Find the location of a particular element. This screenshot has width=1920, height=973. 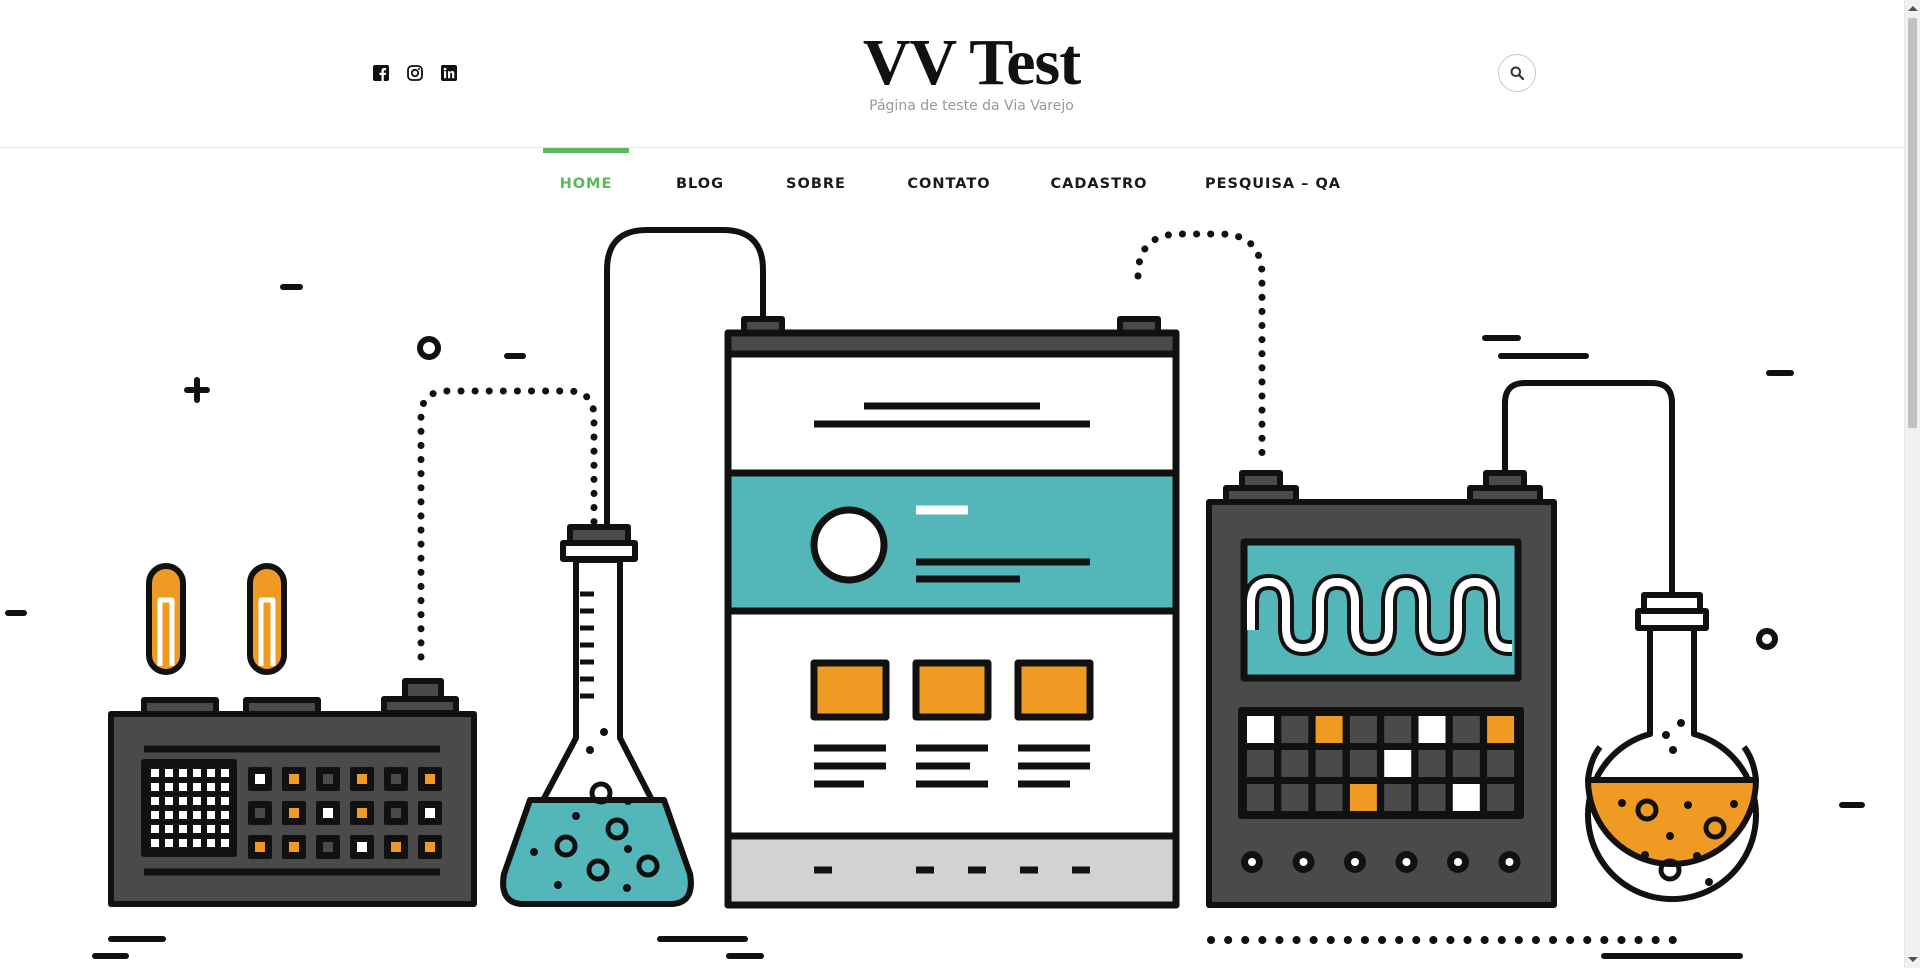

page-scrollbar is located at coordinates (1912, 484).